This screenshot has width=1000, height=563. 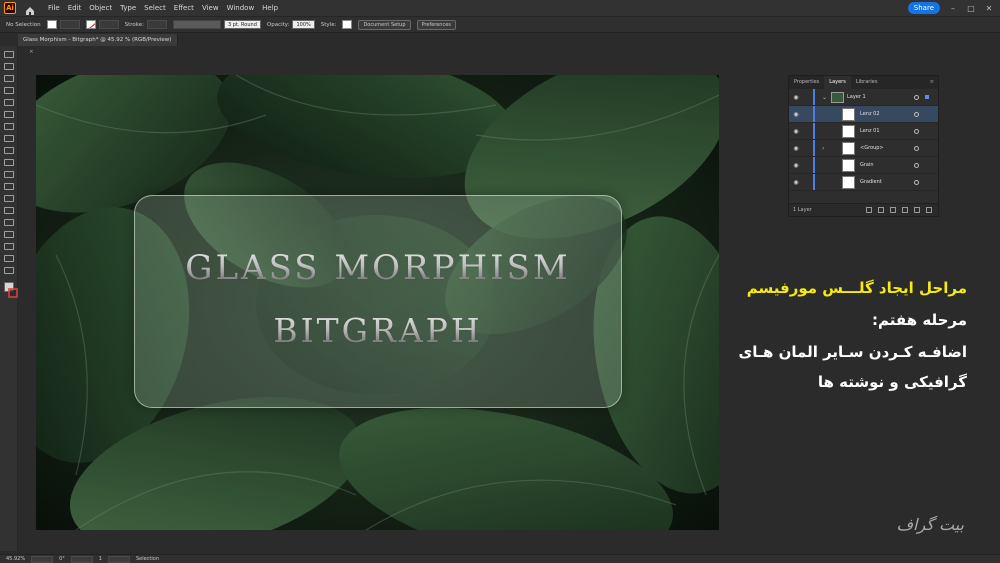 What do you see at coordinates (9, 234) in the screenshot?
I see `symbol-sprayer-tool-icon` at bounding box center [9, 234].